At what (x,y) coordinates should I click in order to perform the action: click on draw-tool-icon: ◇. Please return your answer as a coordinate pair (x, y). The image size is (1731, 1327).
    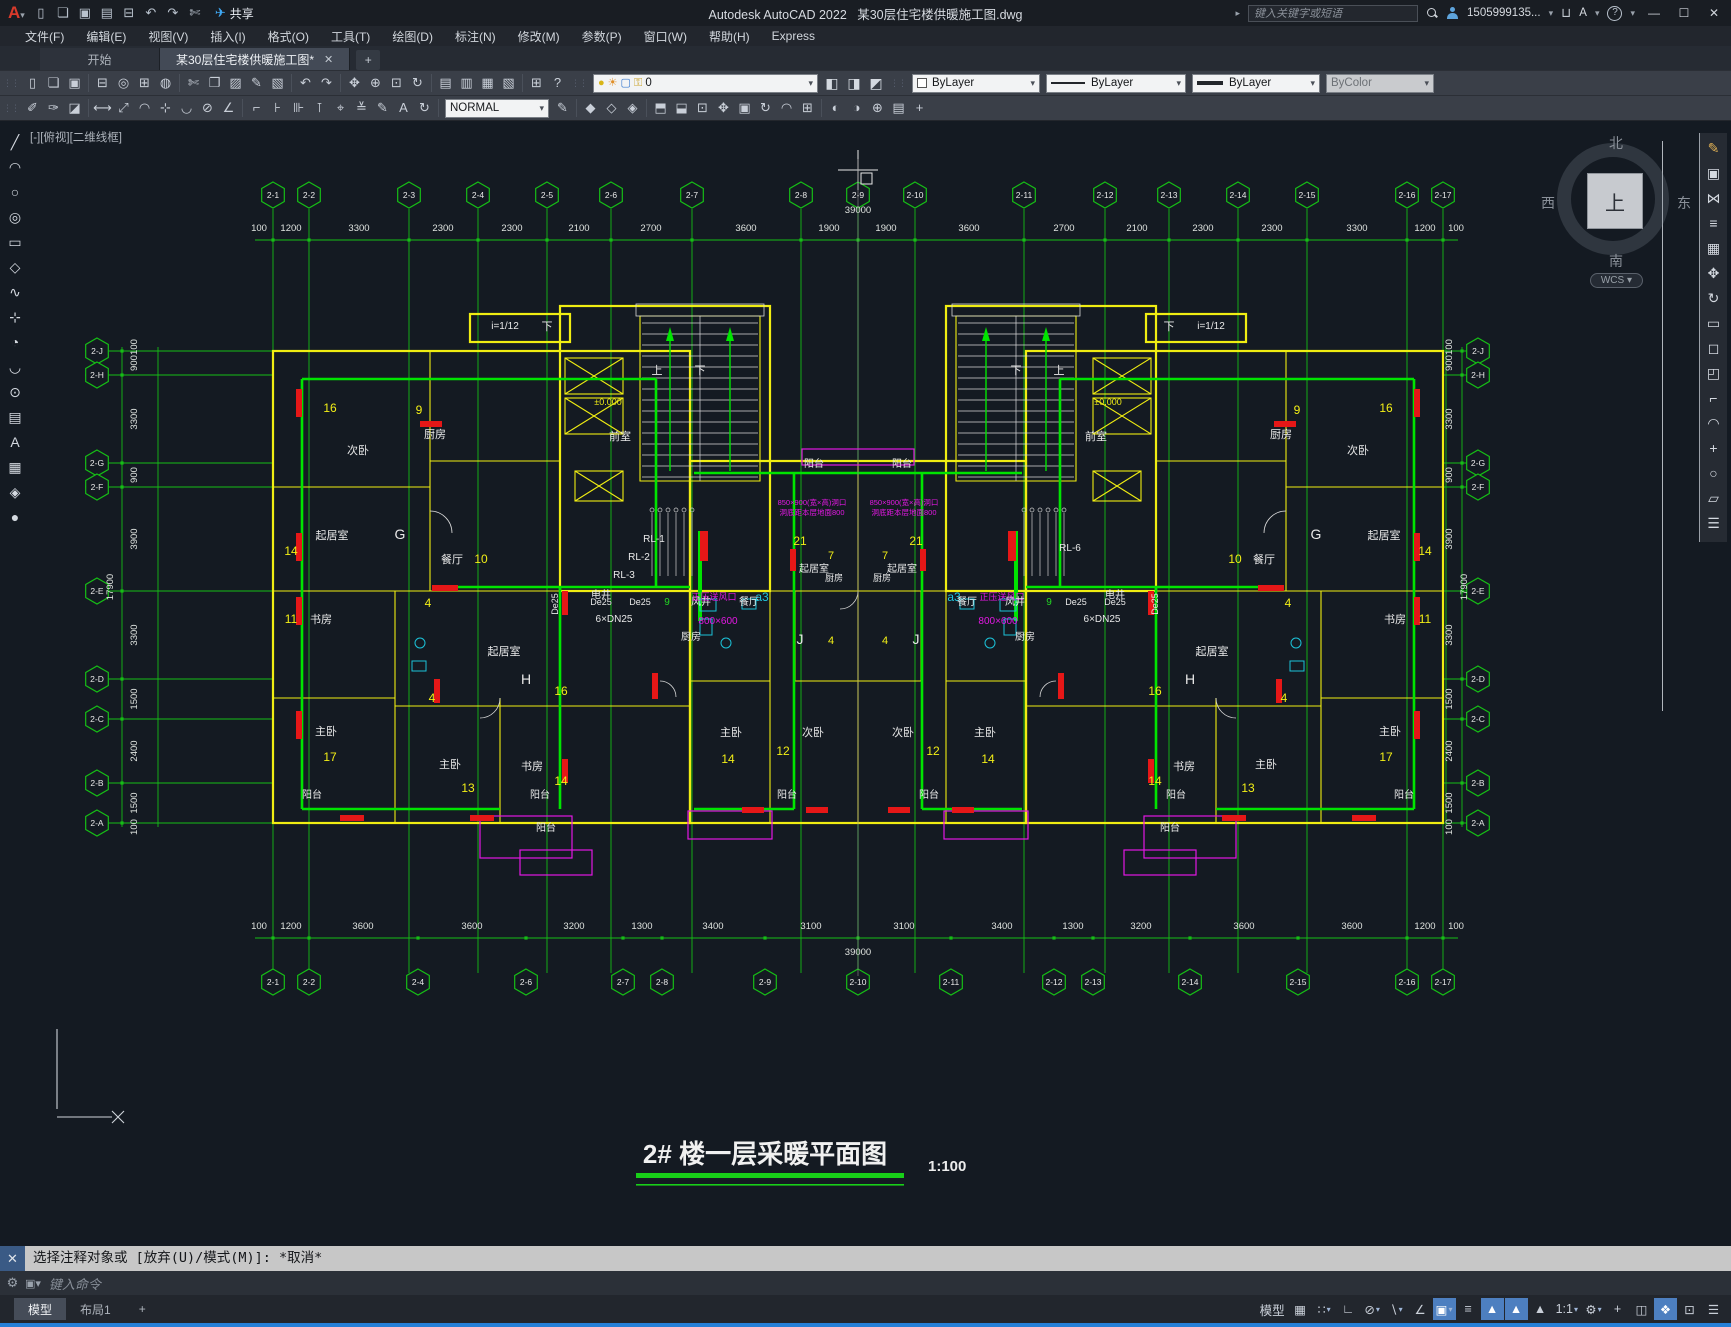
    Looking at the image, I should click on (15, 267).